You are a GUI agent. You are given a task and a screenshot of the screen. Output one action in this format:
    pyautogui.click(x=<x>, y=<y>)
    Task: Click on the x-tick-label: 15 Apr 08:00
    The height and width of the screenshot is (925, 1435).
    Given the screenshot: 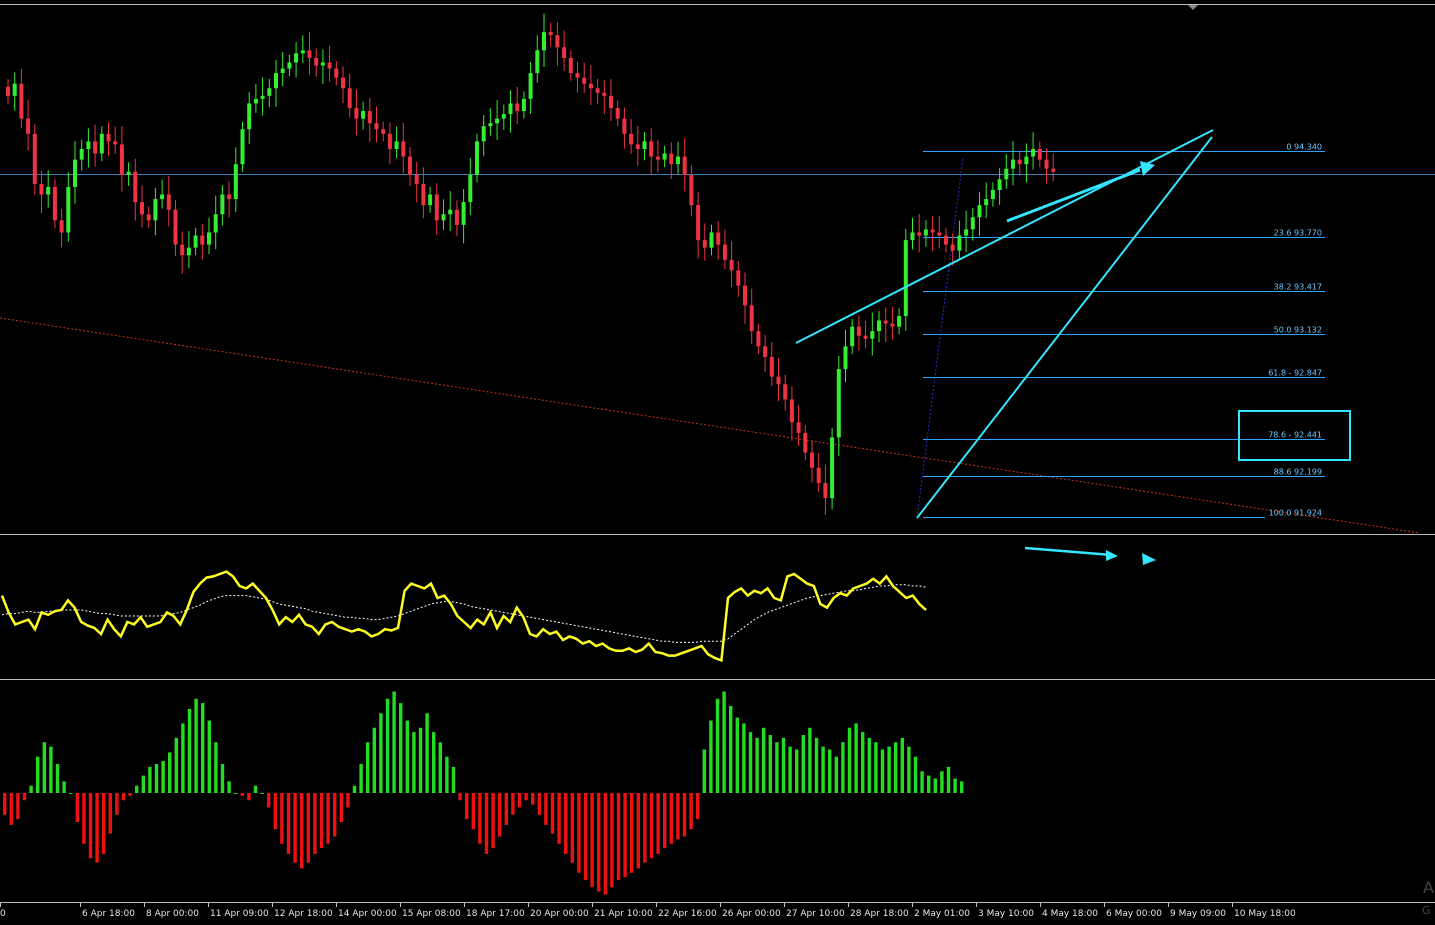 What is the action you would take?
    pyautogui.click(x=431, y=914)
    